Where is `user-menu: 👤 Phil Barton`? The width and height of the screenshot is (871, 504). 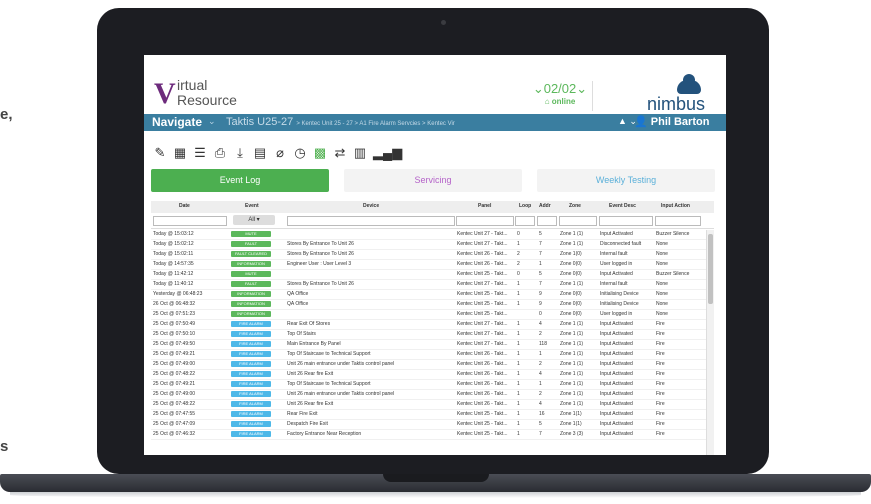
user-menu: 👤 Phil Barton is located at coordinates (671, 121).